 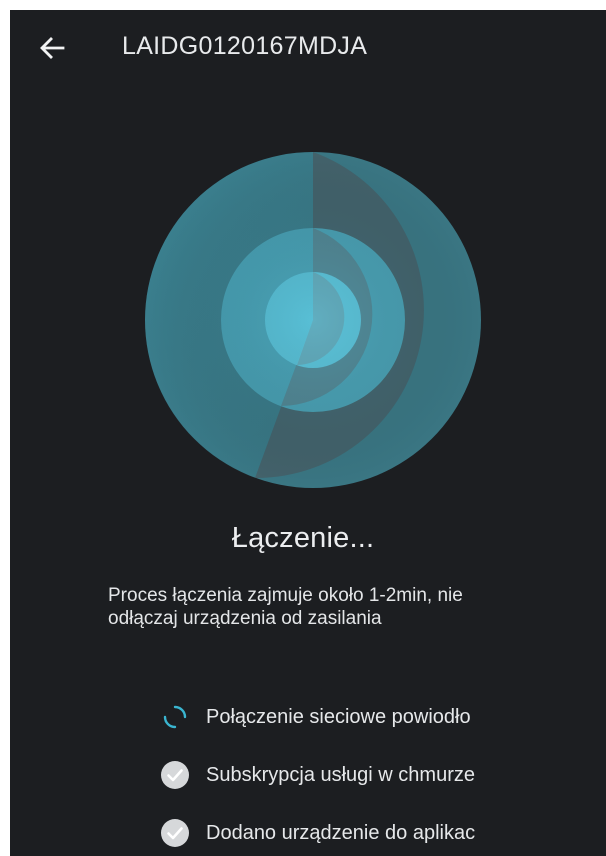 What do you see at coordinates (245, 46) in the screenshot?
I see `device-title: LAIDG0120167MDJA` at bounding box center [245, 46].